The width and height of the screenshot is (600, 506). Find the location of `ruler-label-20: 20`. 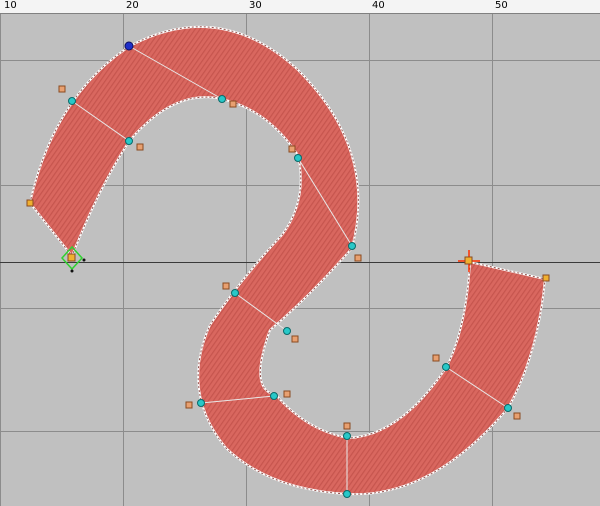

ruler-label-20: 20 is located at coordinates (132, 5).